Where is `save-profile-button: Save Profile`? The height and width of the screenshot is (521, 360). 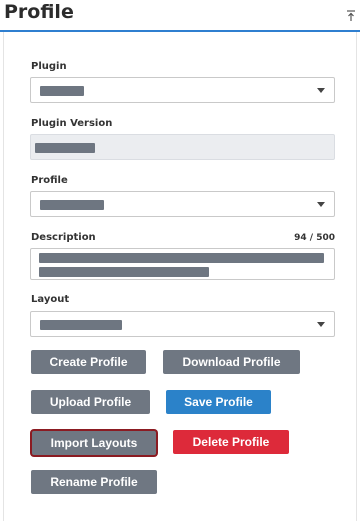 save-profile-button: Save Profile is located at coordinates (218, 402).